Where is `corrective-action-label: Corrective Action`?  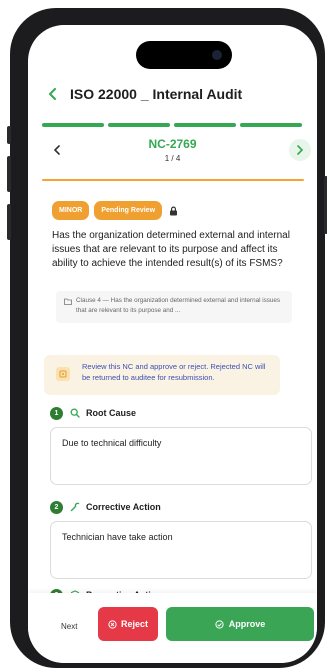 corrective-action-label: Corrective Action is located at coordinates (123, 507).